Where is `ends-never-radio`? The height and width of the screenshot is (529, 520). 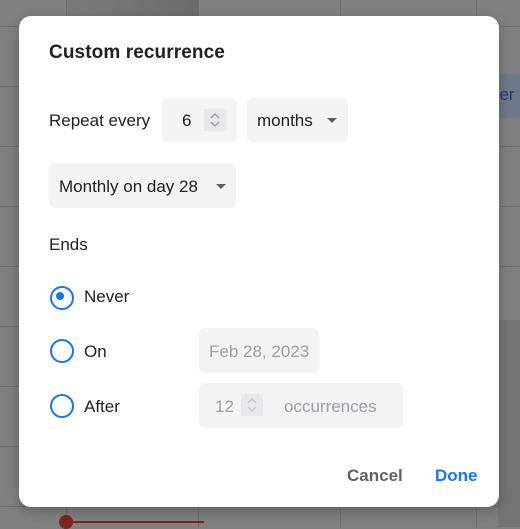 ends-never-radio is located at coordinates (62, 298).